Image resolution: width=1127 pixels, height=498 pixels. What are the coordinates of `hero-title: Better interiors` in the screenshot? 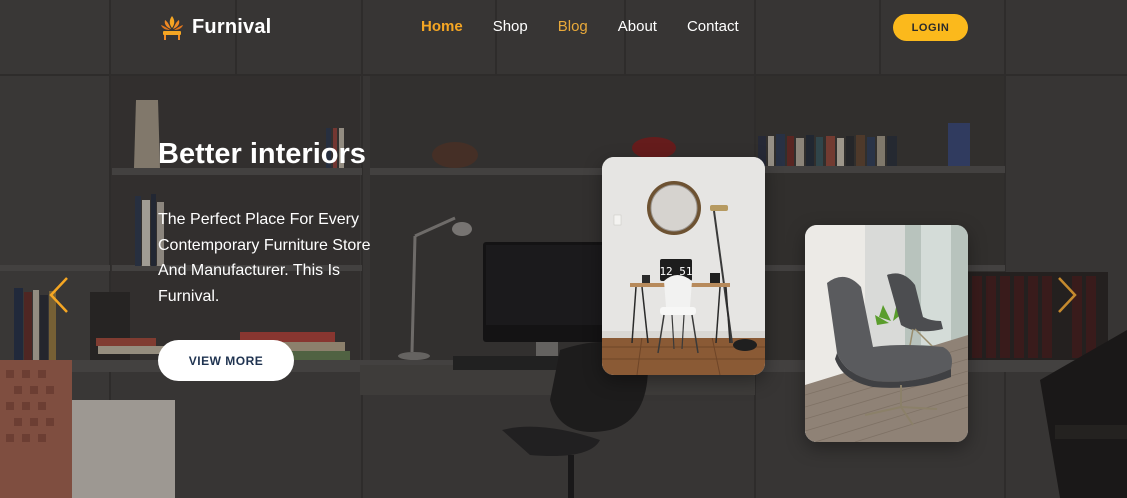 It's located at (262, 154).